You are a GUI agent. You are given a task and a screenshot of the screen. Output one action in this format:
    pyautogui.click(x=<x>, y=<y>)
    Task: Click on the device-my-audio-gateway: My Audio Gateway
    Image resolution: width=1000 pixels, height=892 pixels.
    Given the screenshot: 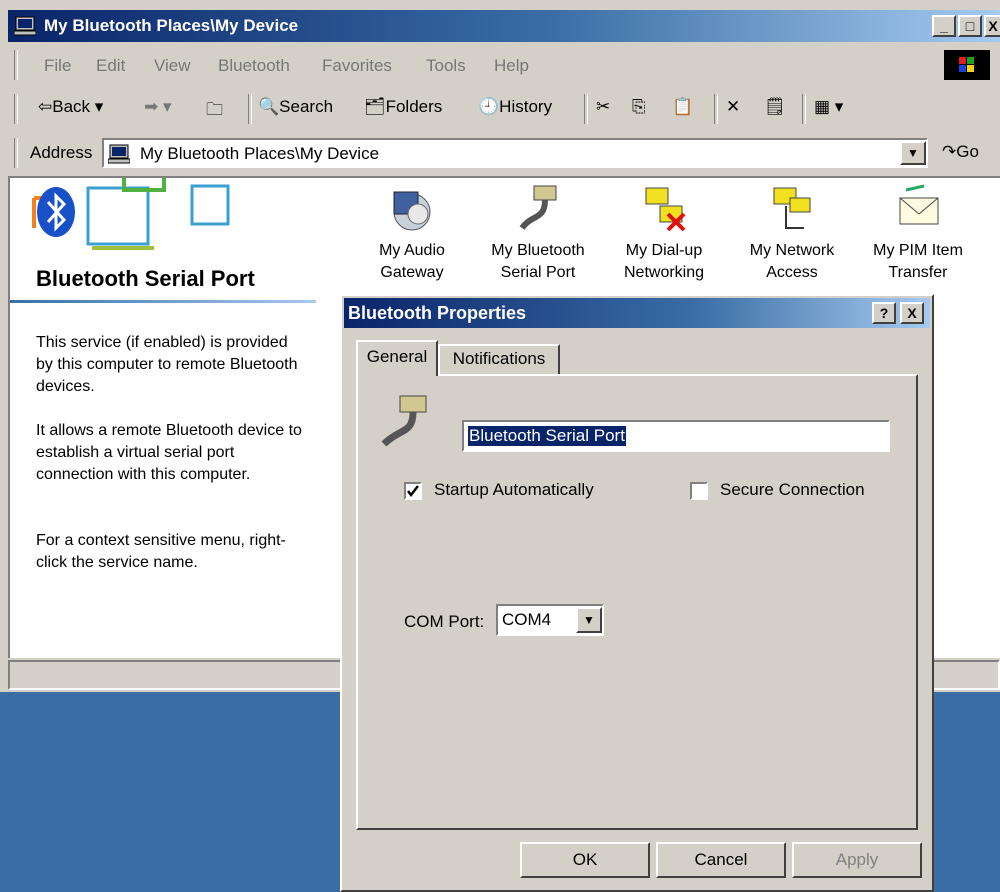 What is the action you would take?
    pyautogui.click(x=412, y=232)
    